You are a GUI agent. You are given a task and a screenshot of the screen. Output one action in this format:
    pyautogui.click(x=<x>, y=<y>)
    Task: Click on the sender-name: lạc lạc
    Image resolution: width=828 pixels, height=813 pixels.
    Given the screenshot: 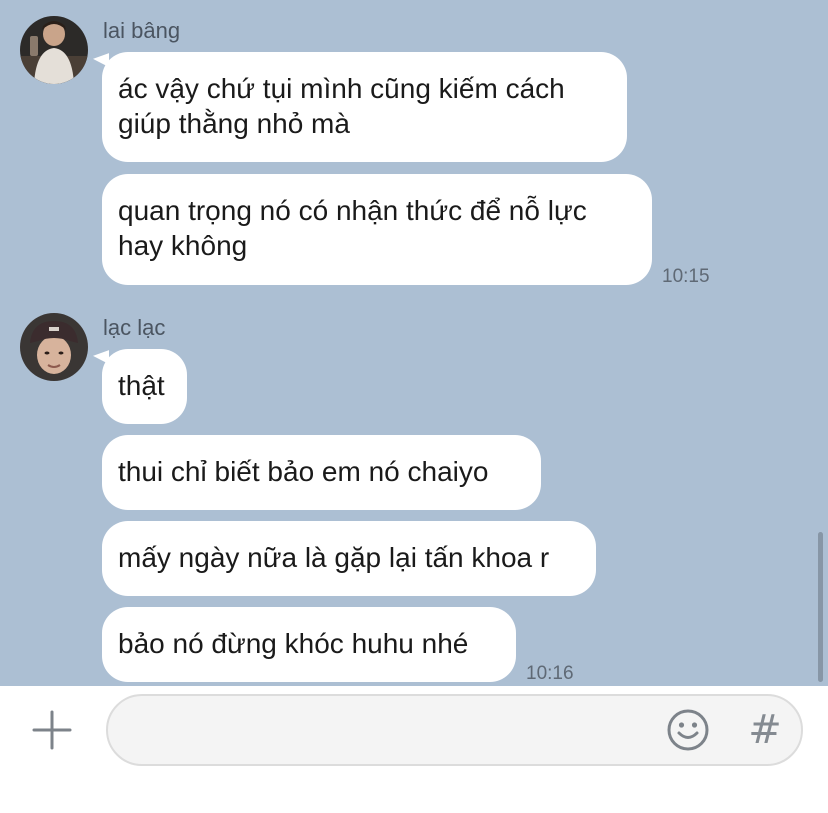 What is the action you would take?
    pyautogui.click(x=134, y=327)
    